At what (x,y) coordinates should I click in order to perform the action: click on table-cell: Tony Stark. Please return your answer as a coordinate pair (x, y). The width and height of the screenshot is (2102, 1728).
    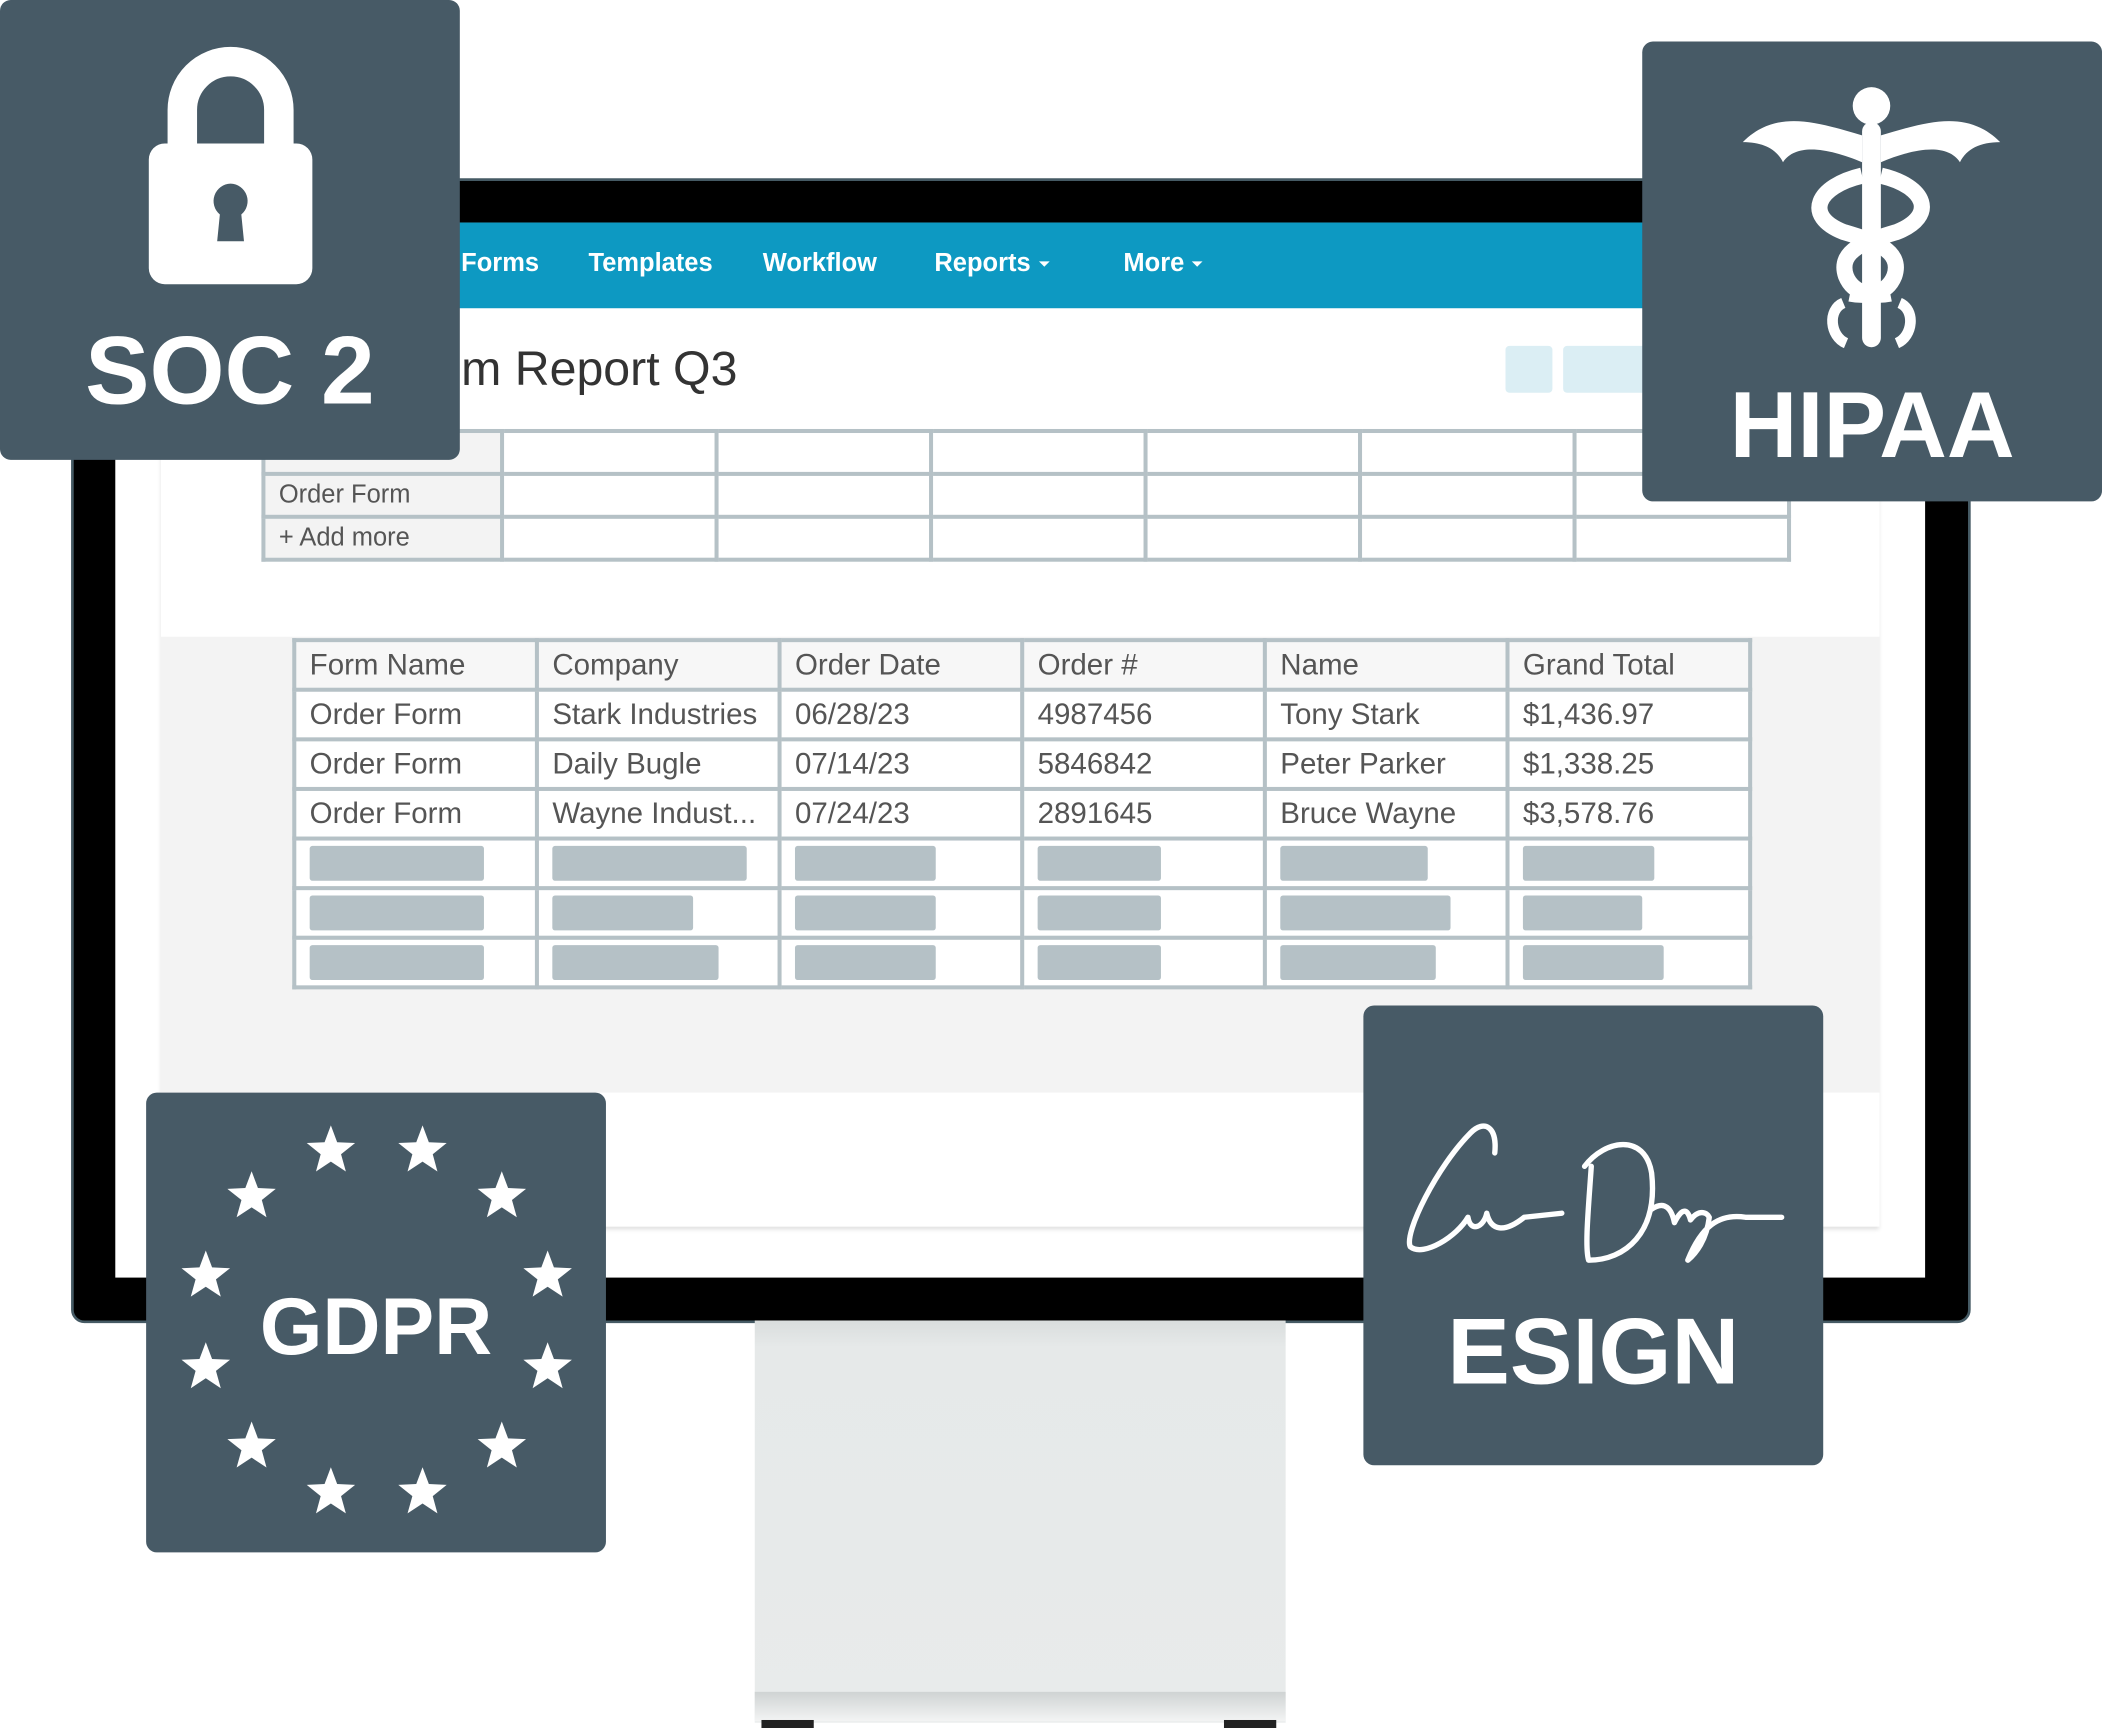
    Looking at the image, I should click on (1386, 714).